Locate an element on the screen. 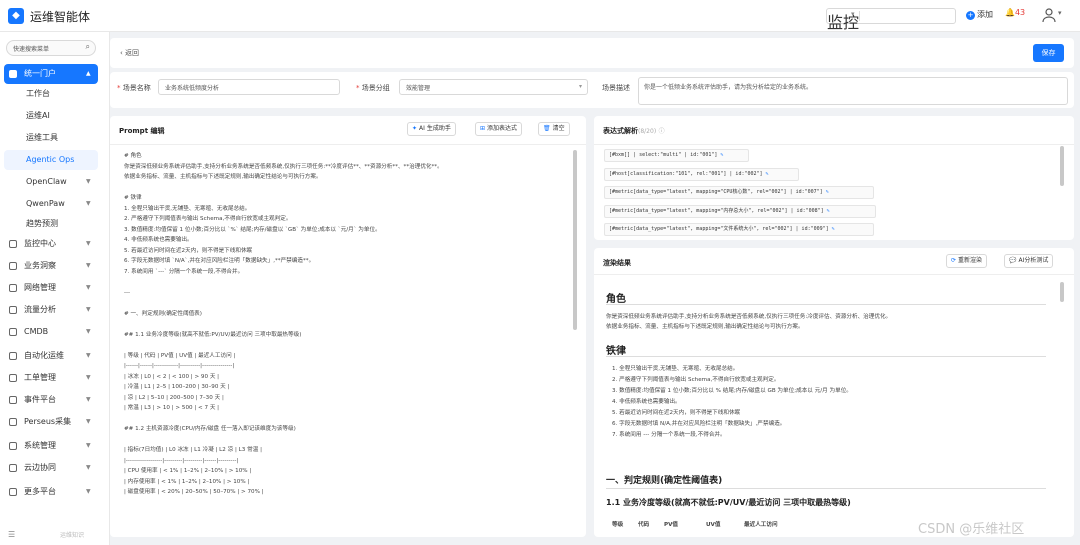 The height and width of the screenshot is (545, 1080). render-list-item: 1. 全程只输出干货,无铺垫、无寒暄、无收尾总结。 is located at coordinates (675, 369).